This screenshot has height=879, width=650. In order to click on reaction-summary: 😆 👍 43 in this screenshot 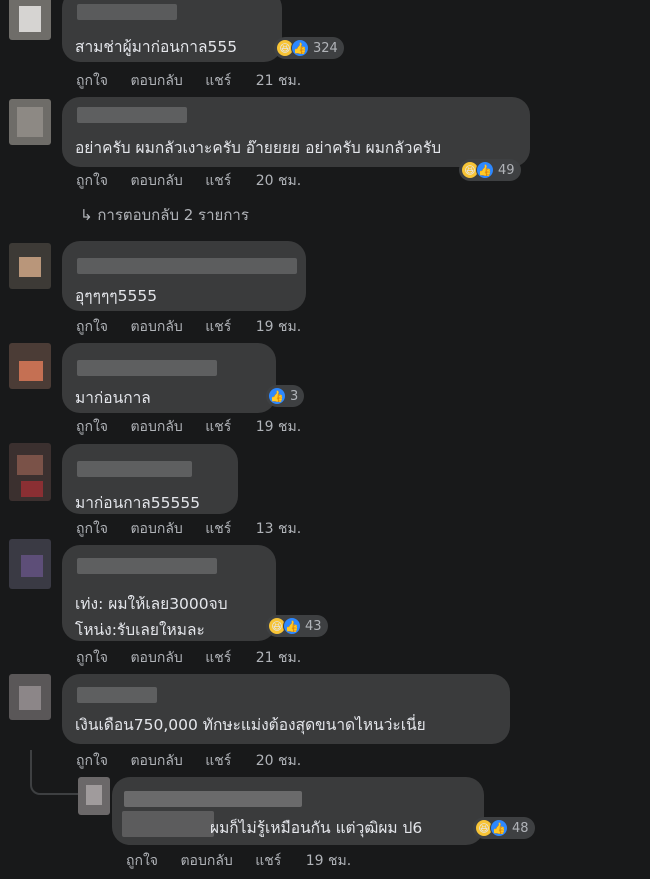, I will do `click(297, 626)`.